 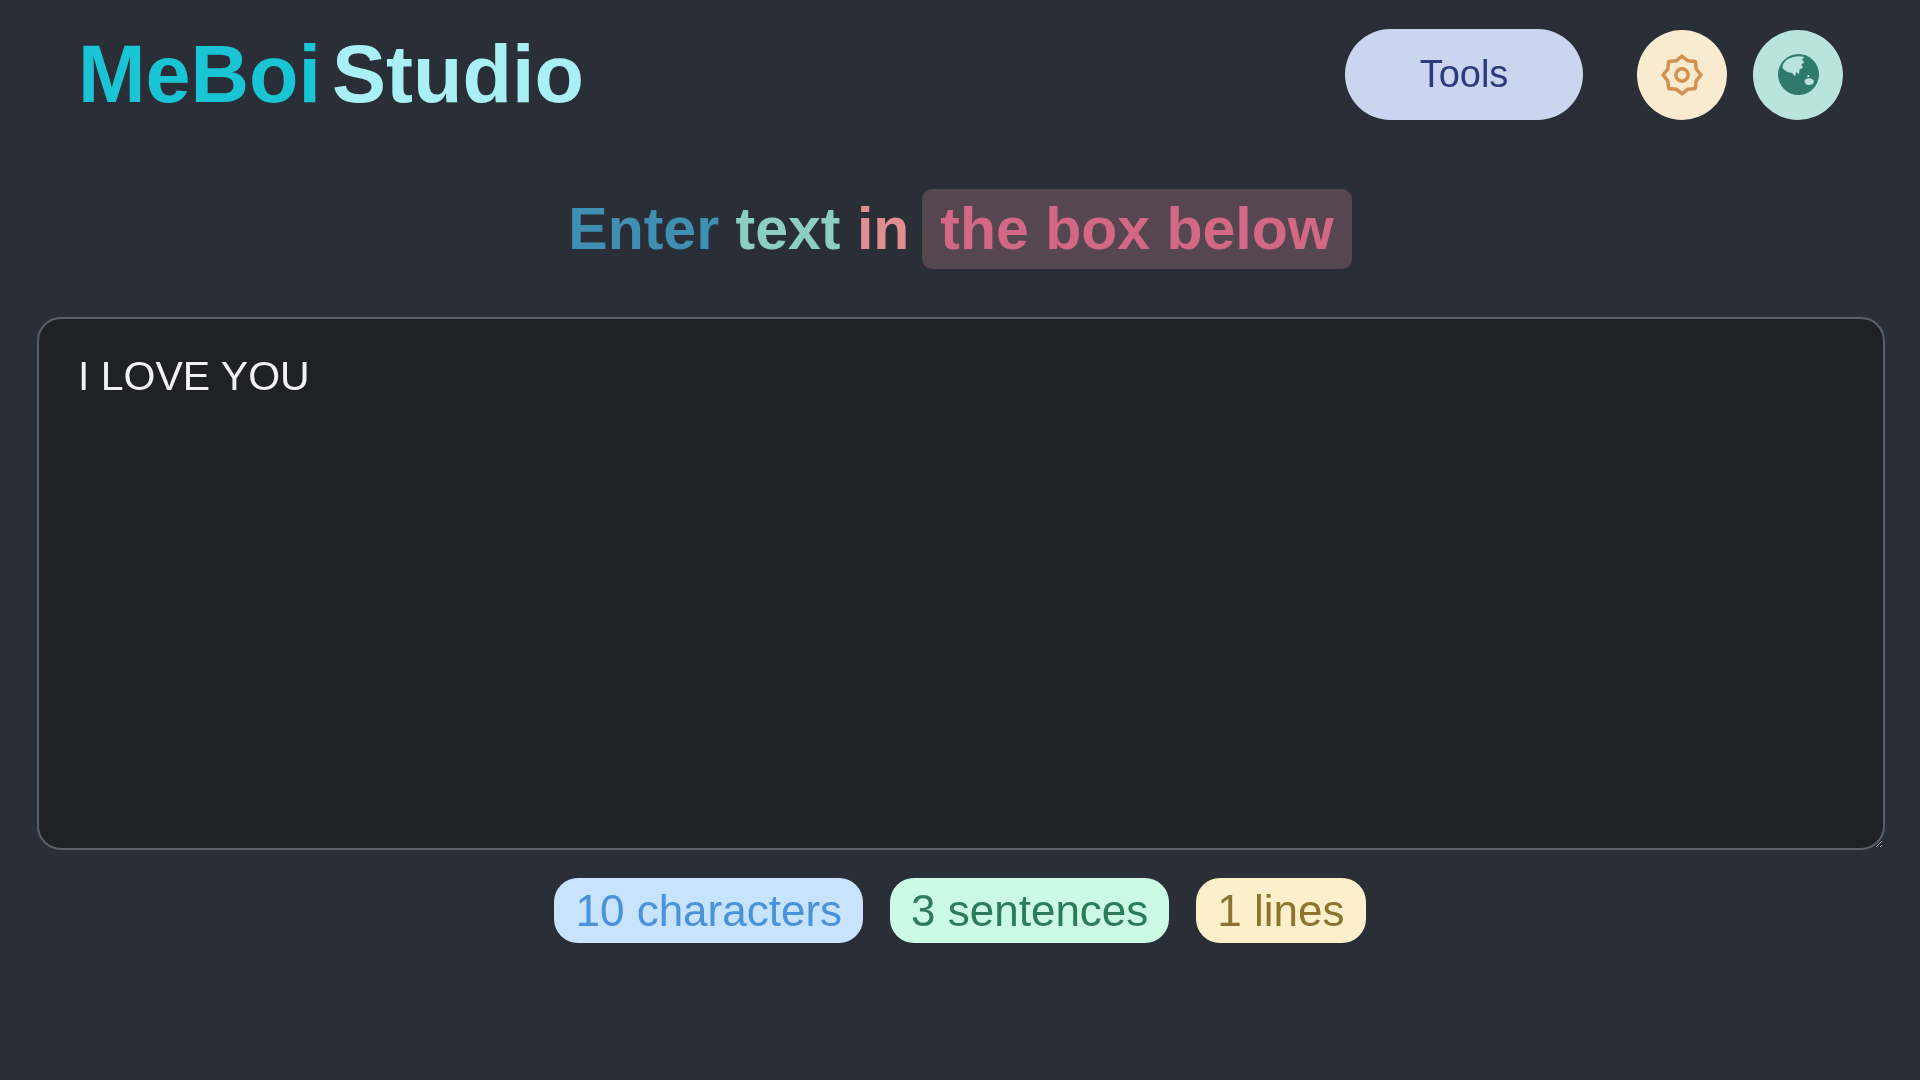 What do you see at coordinates (1798, 74) in the screenshot?
I see `globe-icon` at bounding box center [1798, 74].